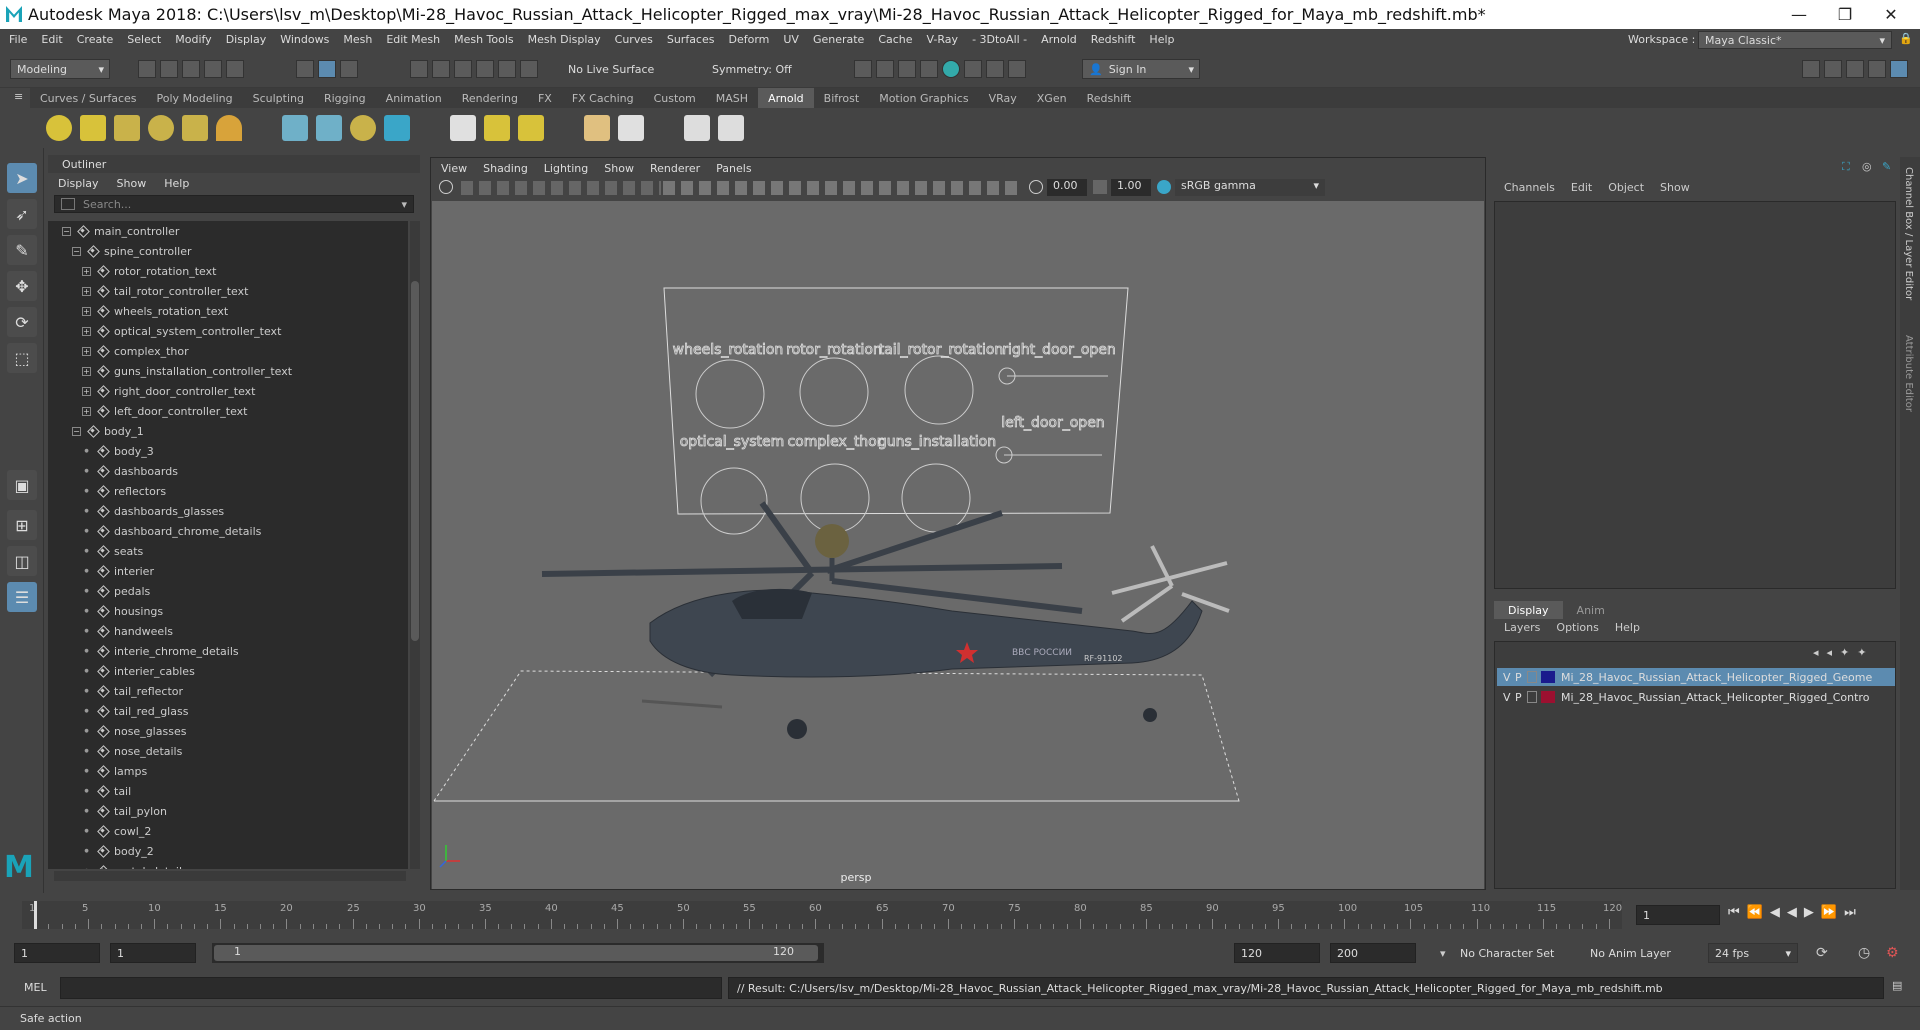  Describe the element at coordinates (66, 231) in the screenshot. I see `collapse-icon: −` at that location.